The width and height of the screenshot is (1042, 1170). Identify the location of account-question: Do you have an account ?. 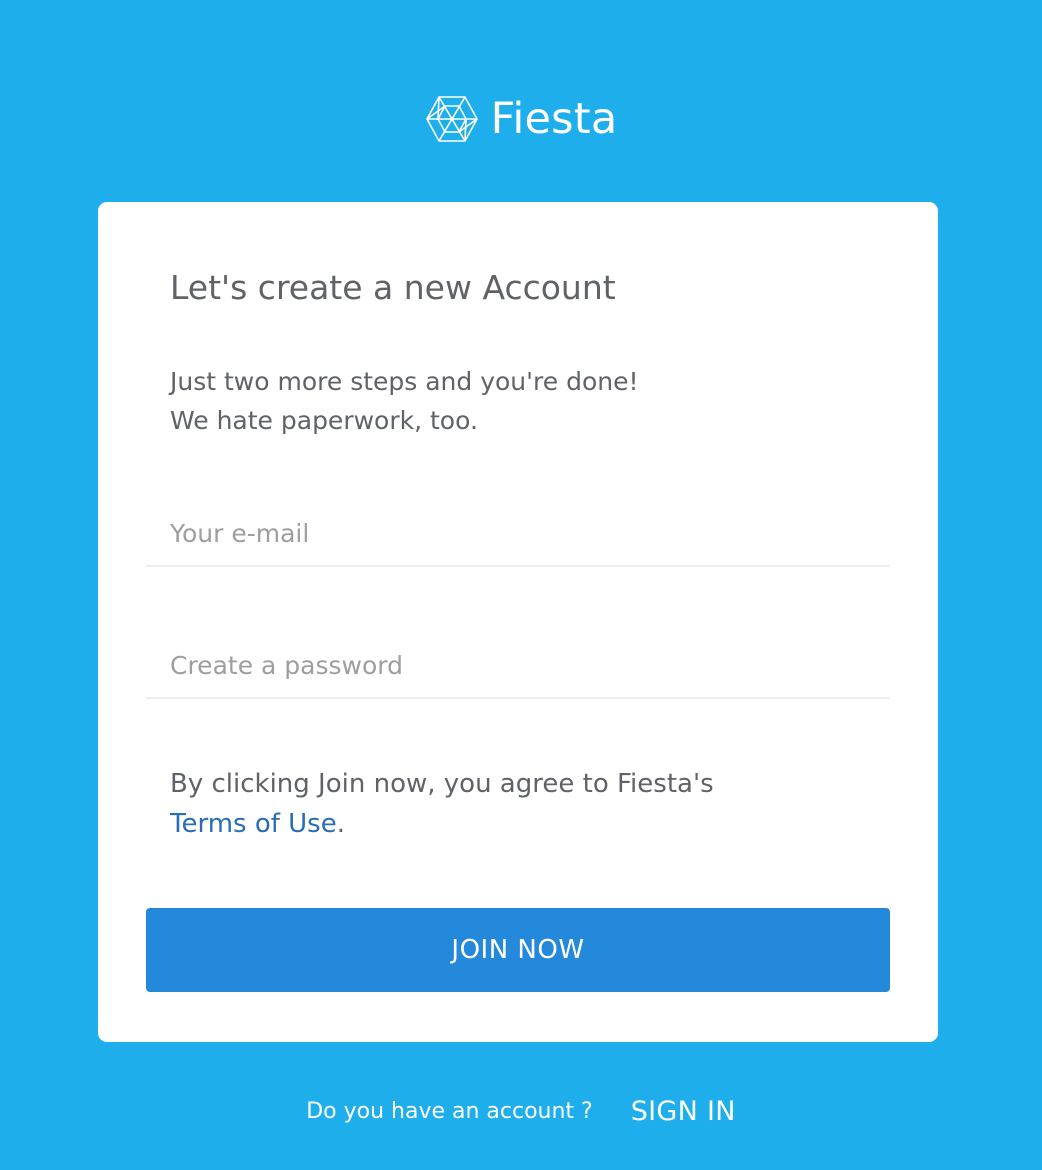
(449, 1111).